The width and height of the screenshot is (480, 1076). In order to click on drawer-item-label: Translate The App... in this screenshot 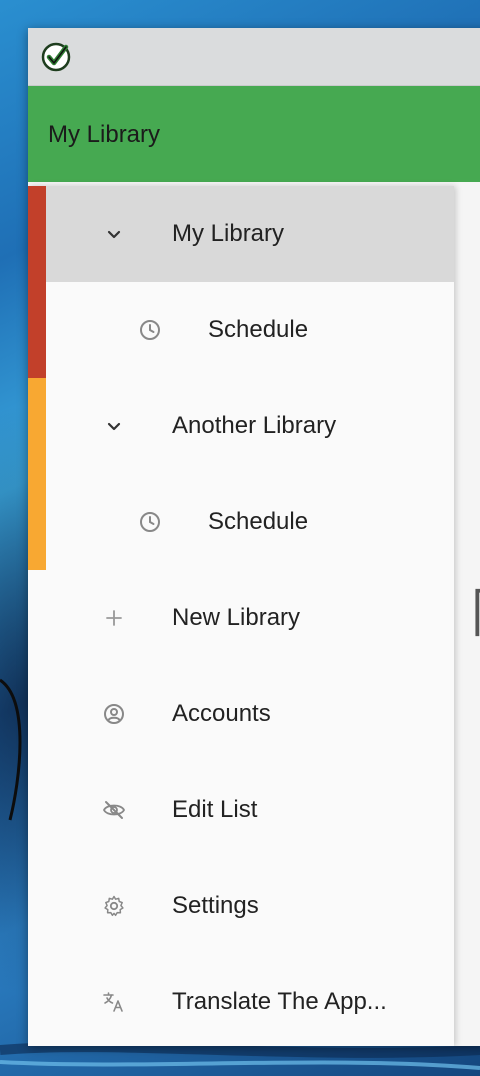, I will do `click(279, 1001)`.